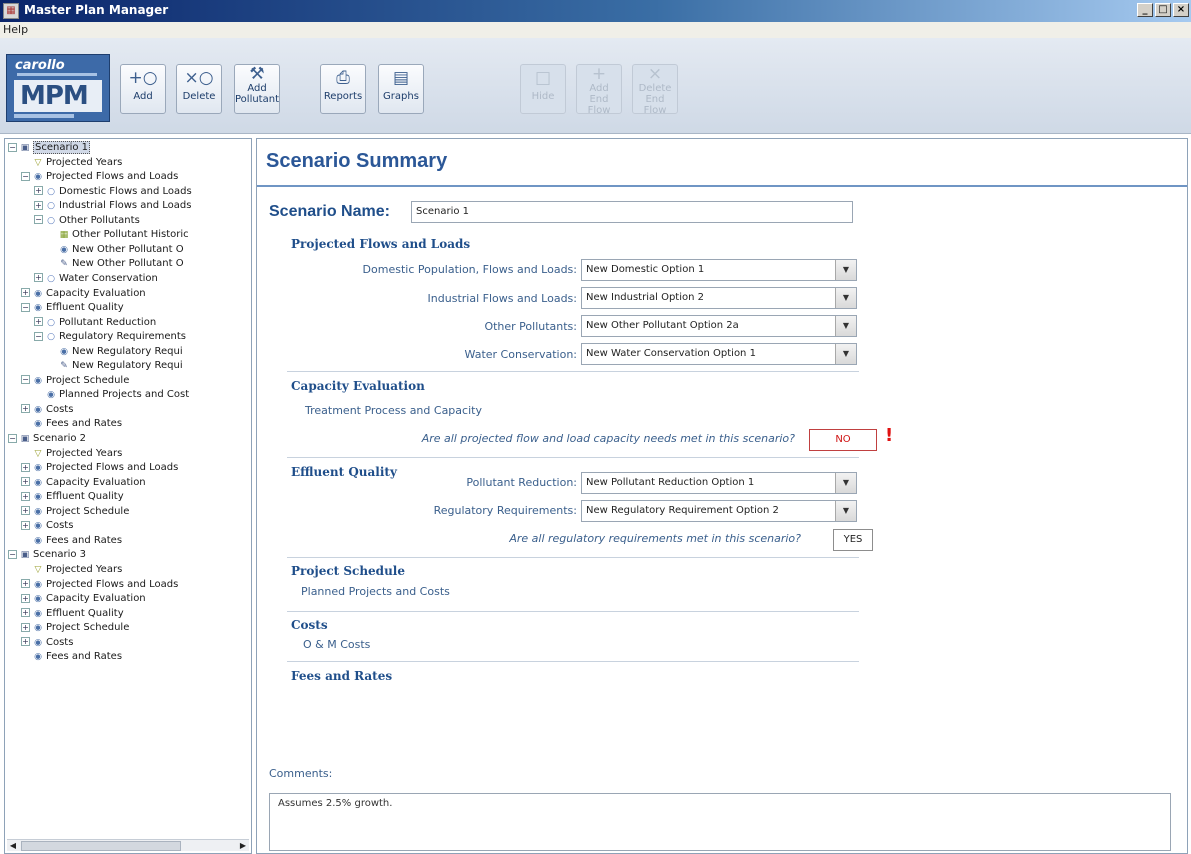 The width and height of the screenshot is (1191, 854). Describe the element at coordinates (722, 186) in the screenshot. I see `title-divider` at that location.